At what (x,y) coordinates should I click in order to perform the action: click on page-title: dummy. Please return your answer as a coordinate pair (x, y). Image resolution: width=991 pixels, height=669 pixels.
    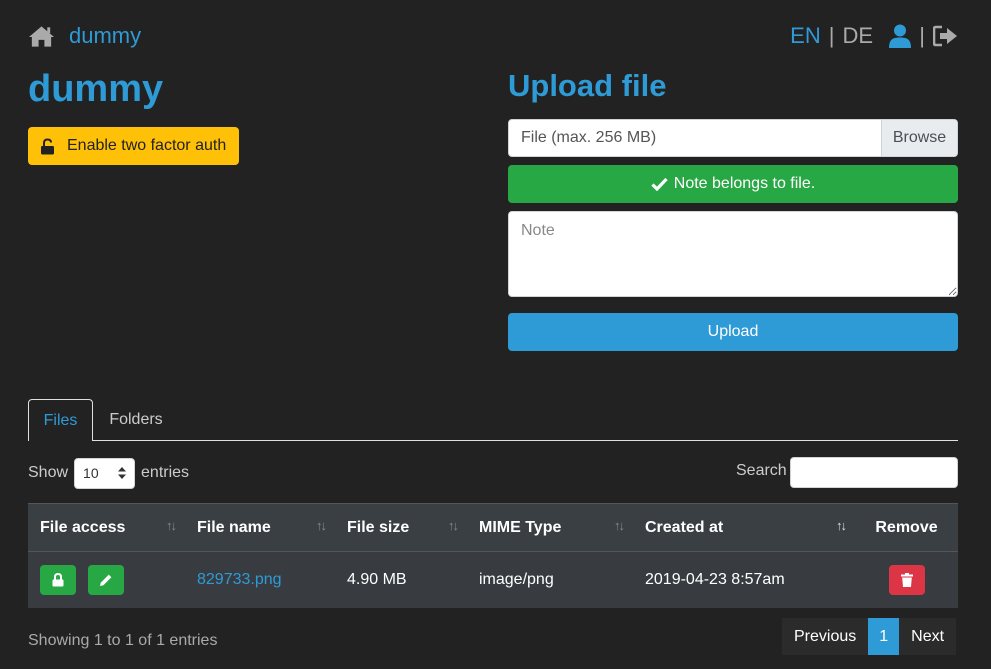
    Looking at the image, I should click on (96, 89).